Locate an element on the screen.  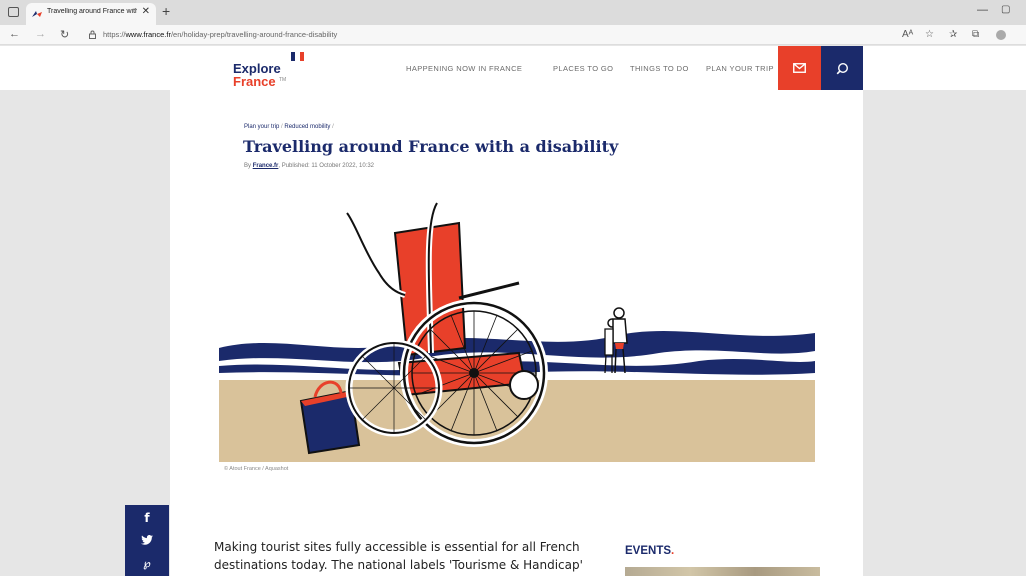
events-heading: EVENTS. is located at coordinates (649, 551).